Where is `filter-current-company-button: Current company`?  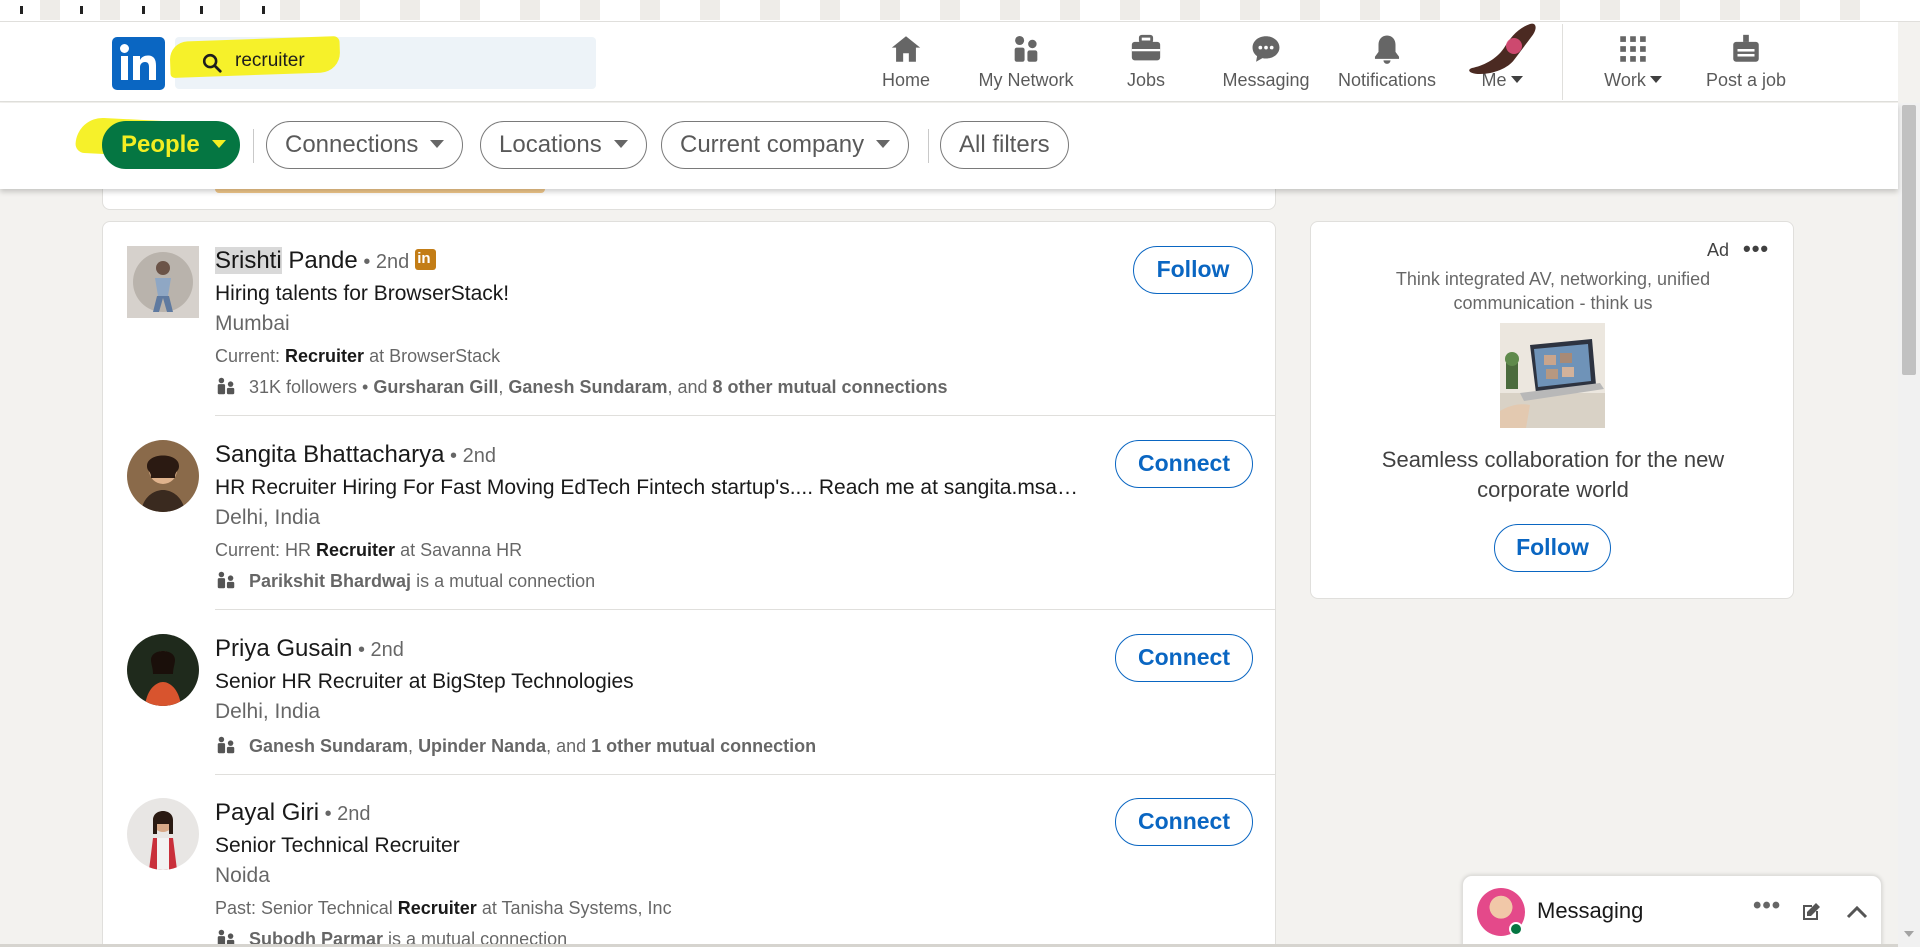
filter-current-company-button: Current company is located at coordinates (785, 145).